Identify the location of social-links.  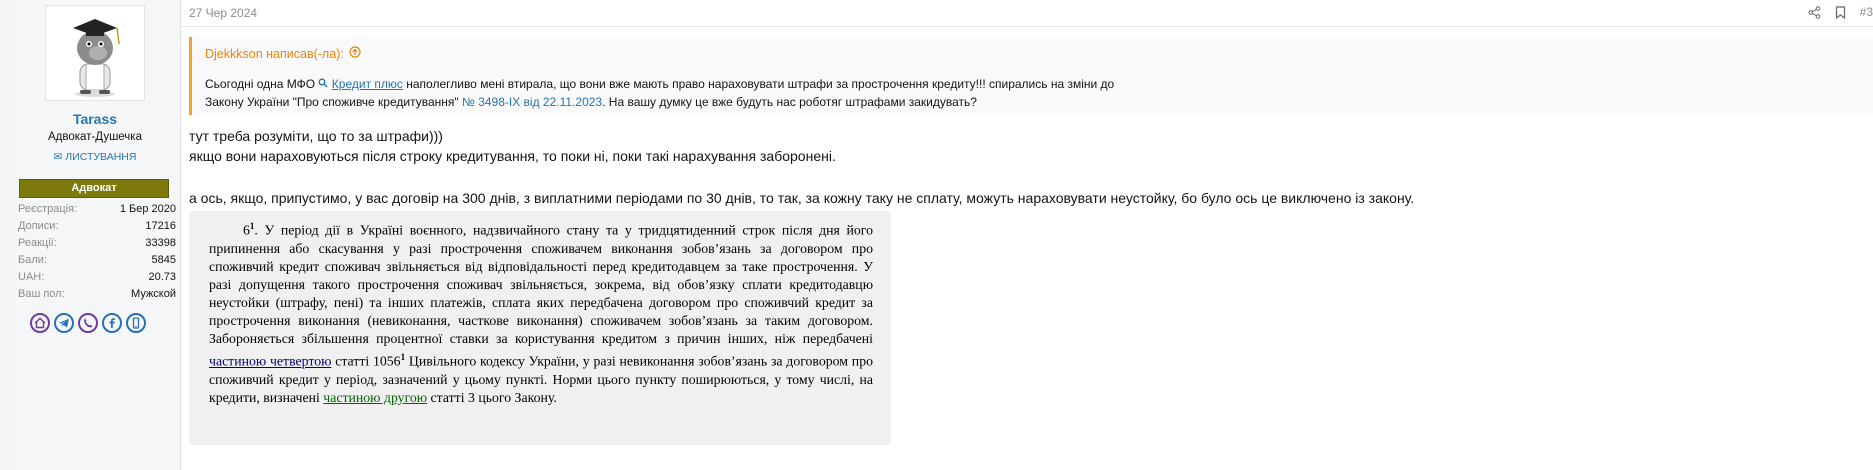
(88, 323).